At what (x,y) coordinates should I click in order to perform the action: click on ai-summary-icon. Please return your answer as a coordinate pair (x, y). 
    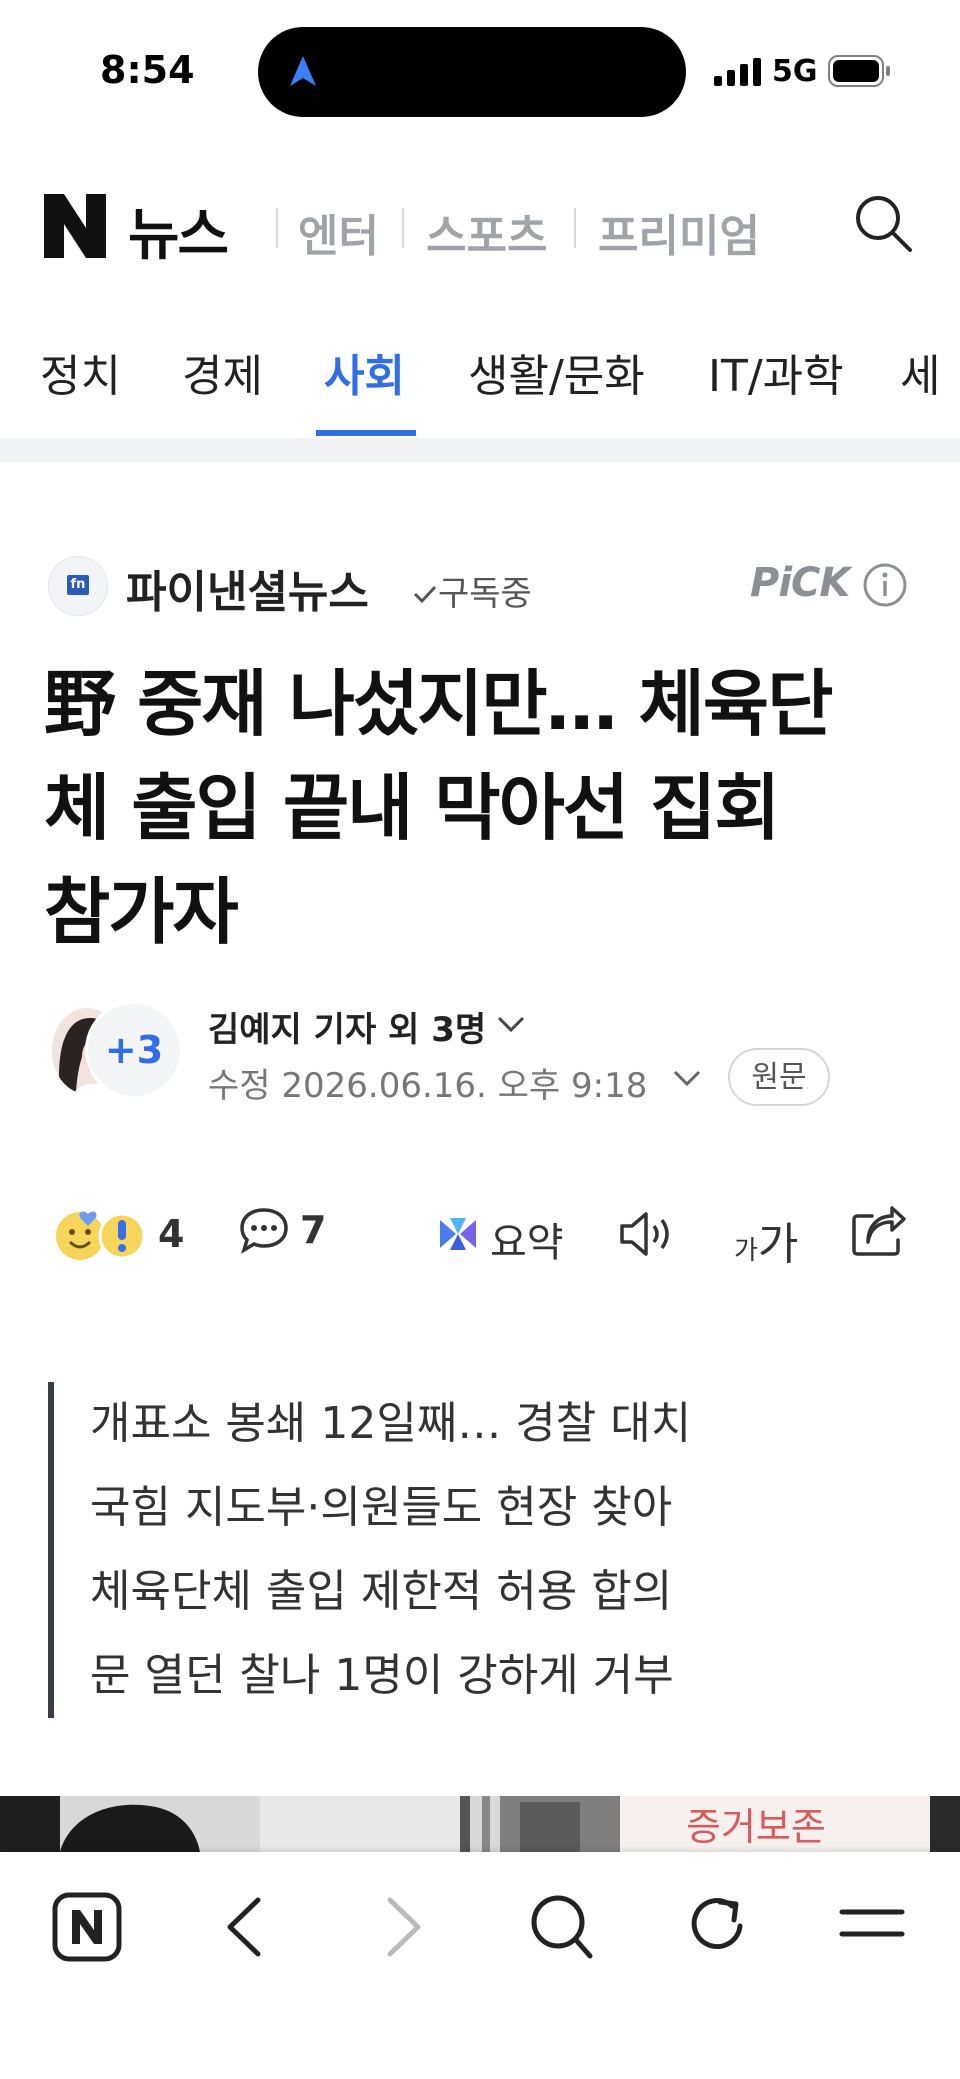
    Looking at the image, I should click on (458, 1234).